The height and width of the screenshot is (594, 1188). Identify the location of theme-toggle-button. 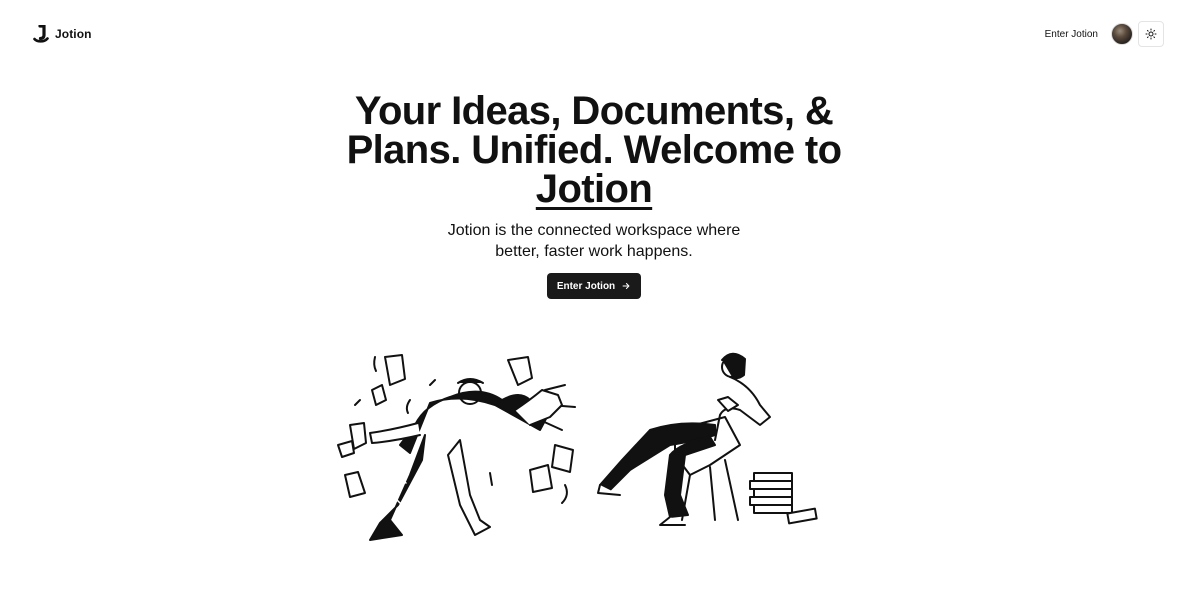
(1151, 34).